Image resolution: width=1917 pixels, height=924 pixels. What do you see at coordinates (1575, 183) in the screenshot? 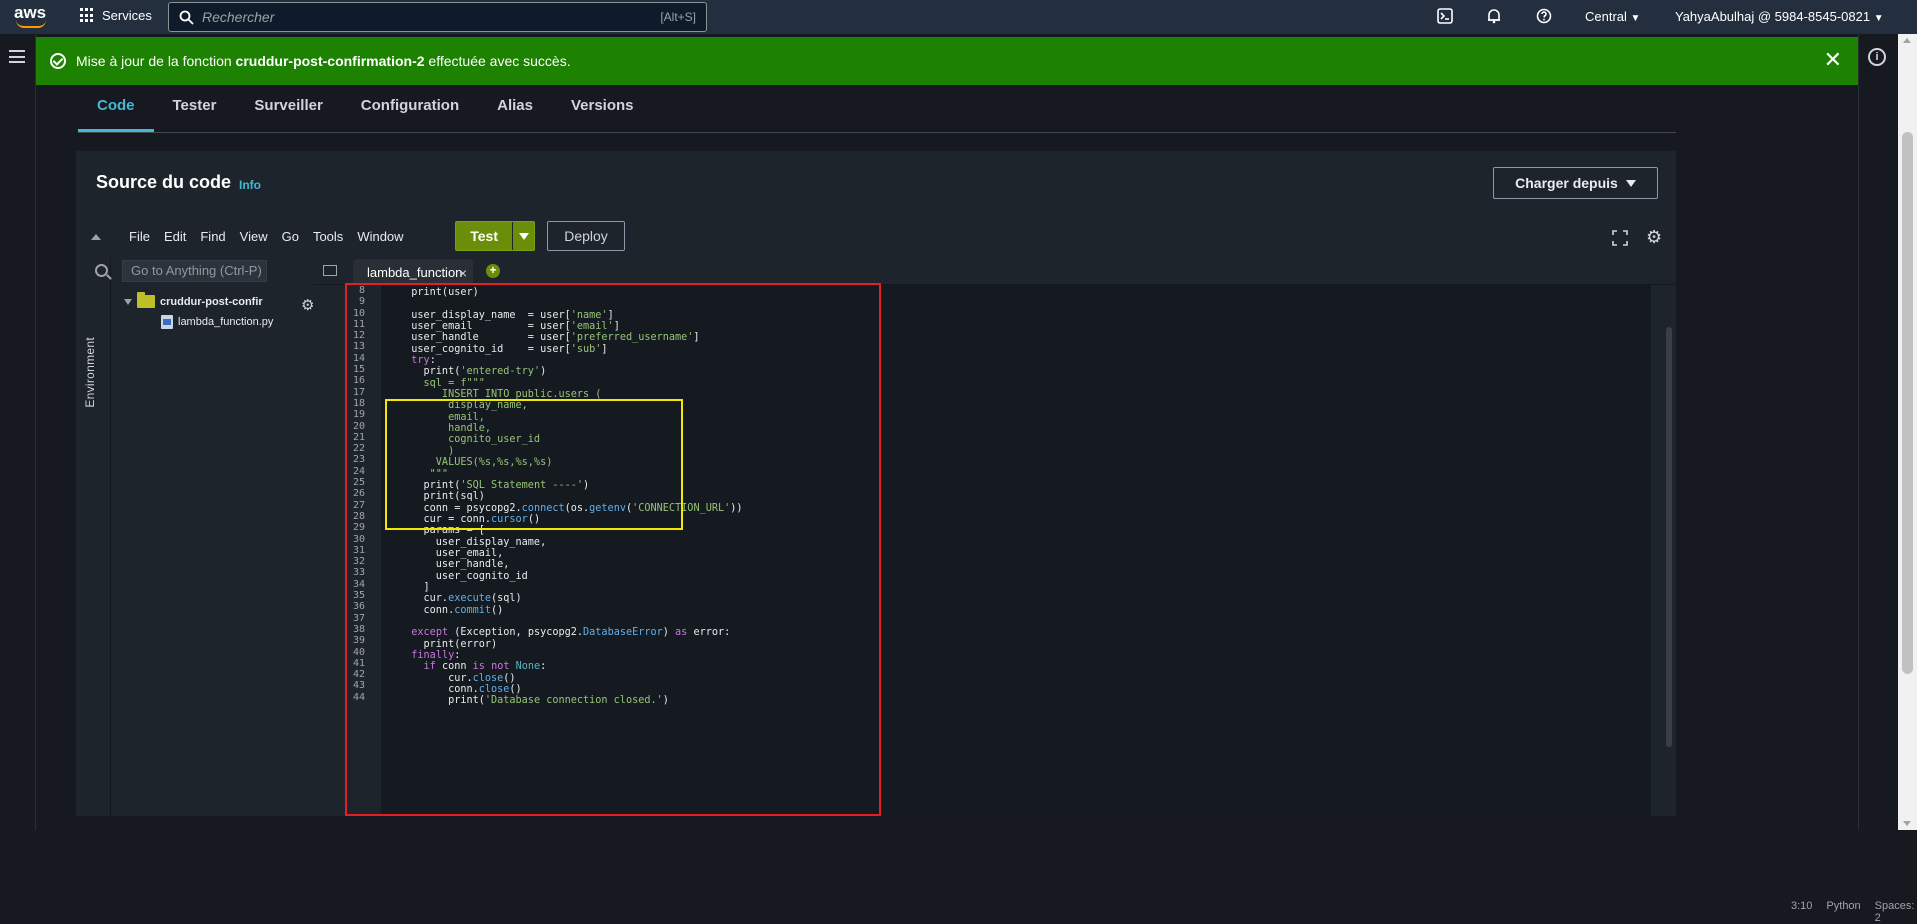
I see `upload-from-button: Charger depuis` at bounding box center [1575, 183].